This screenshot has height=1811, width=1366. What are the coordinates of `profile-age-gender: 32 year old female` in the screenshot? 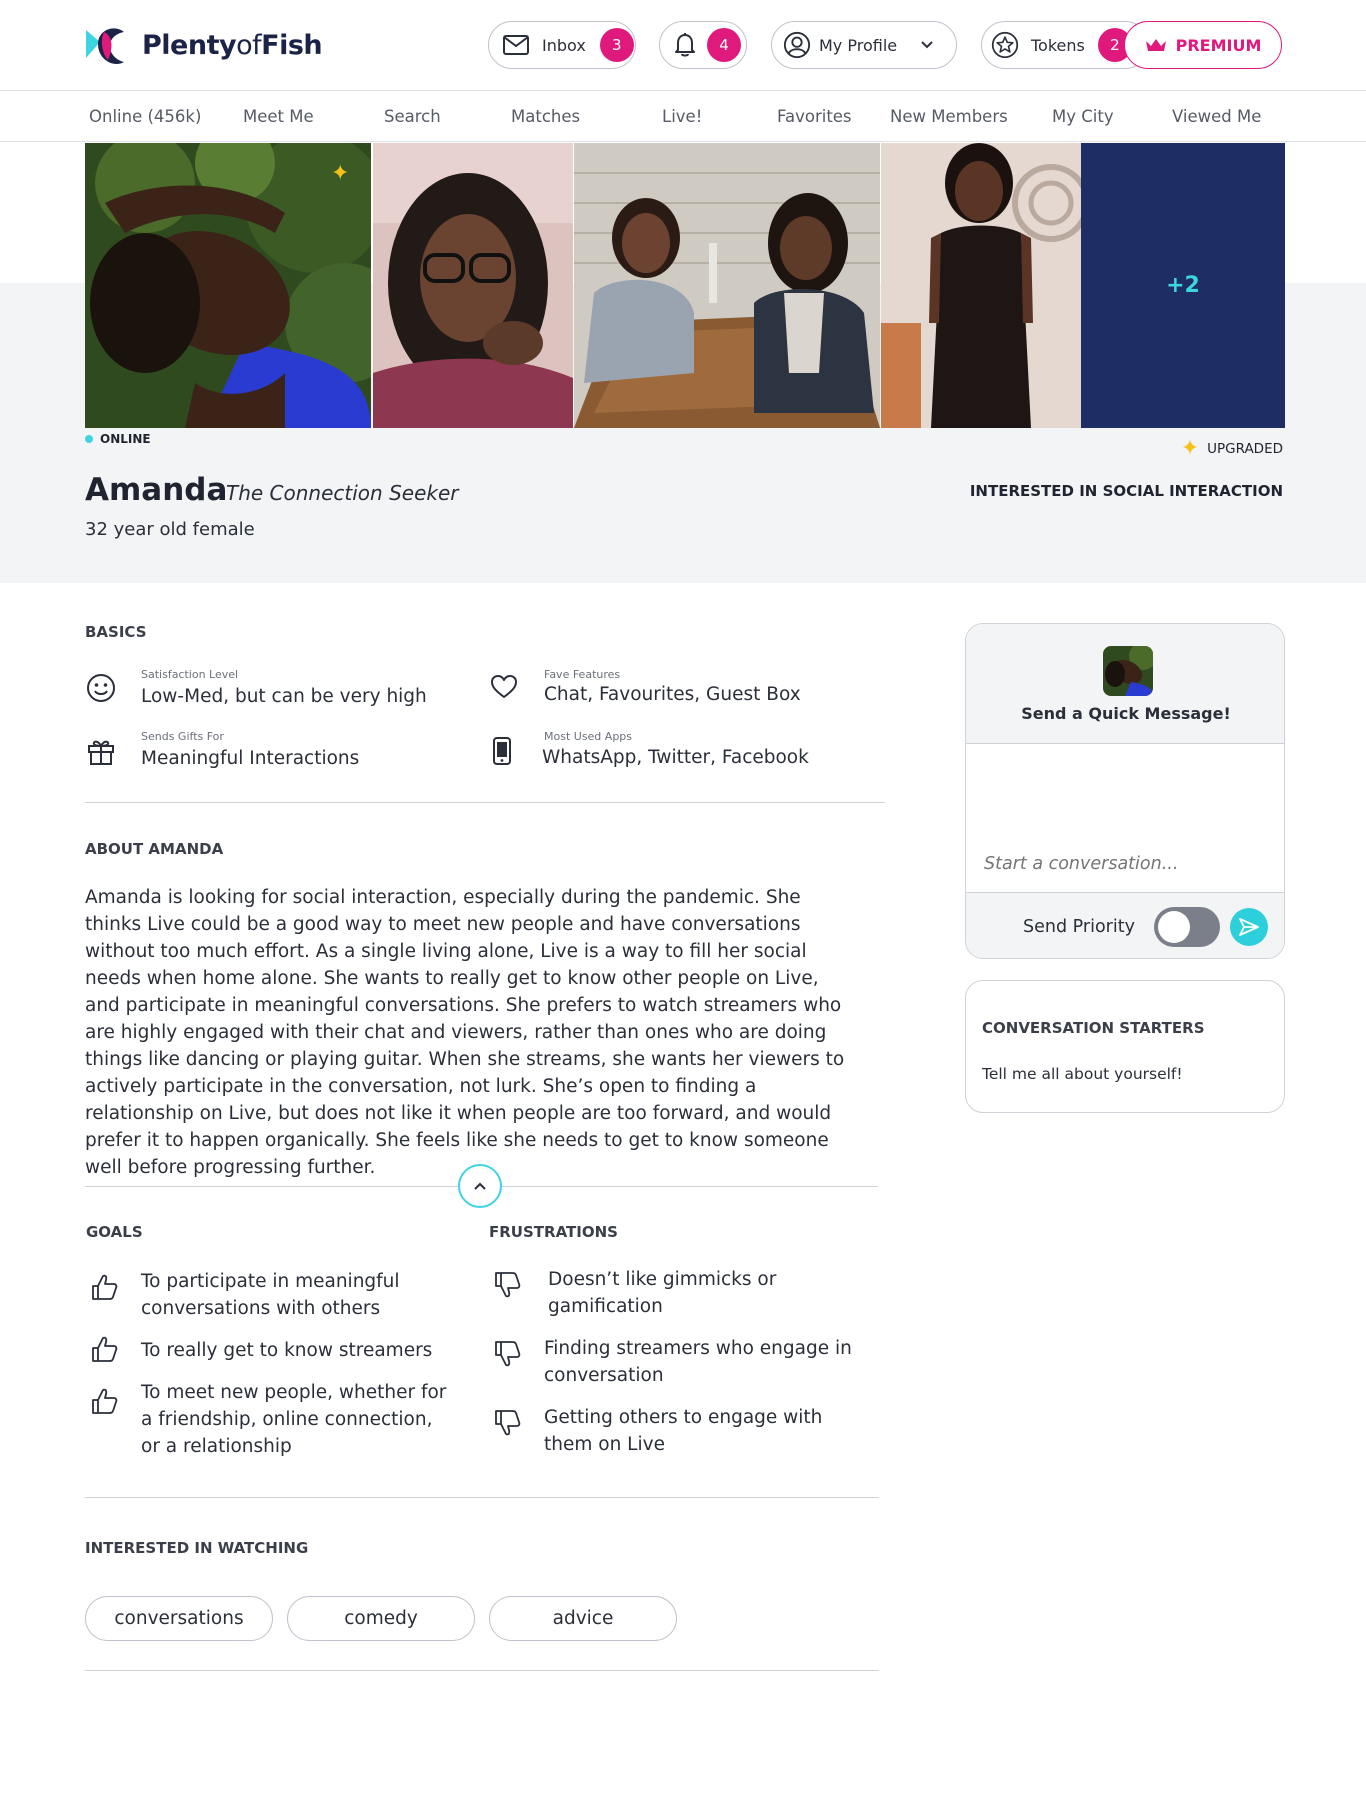 It's located at (170, 529).